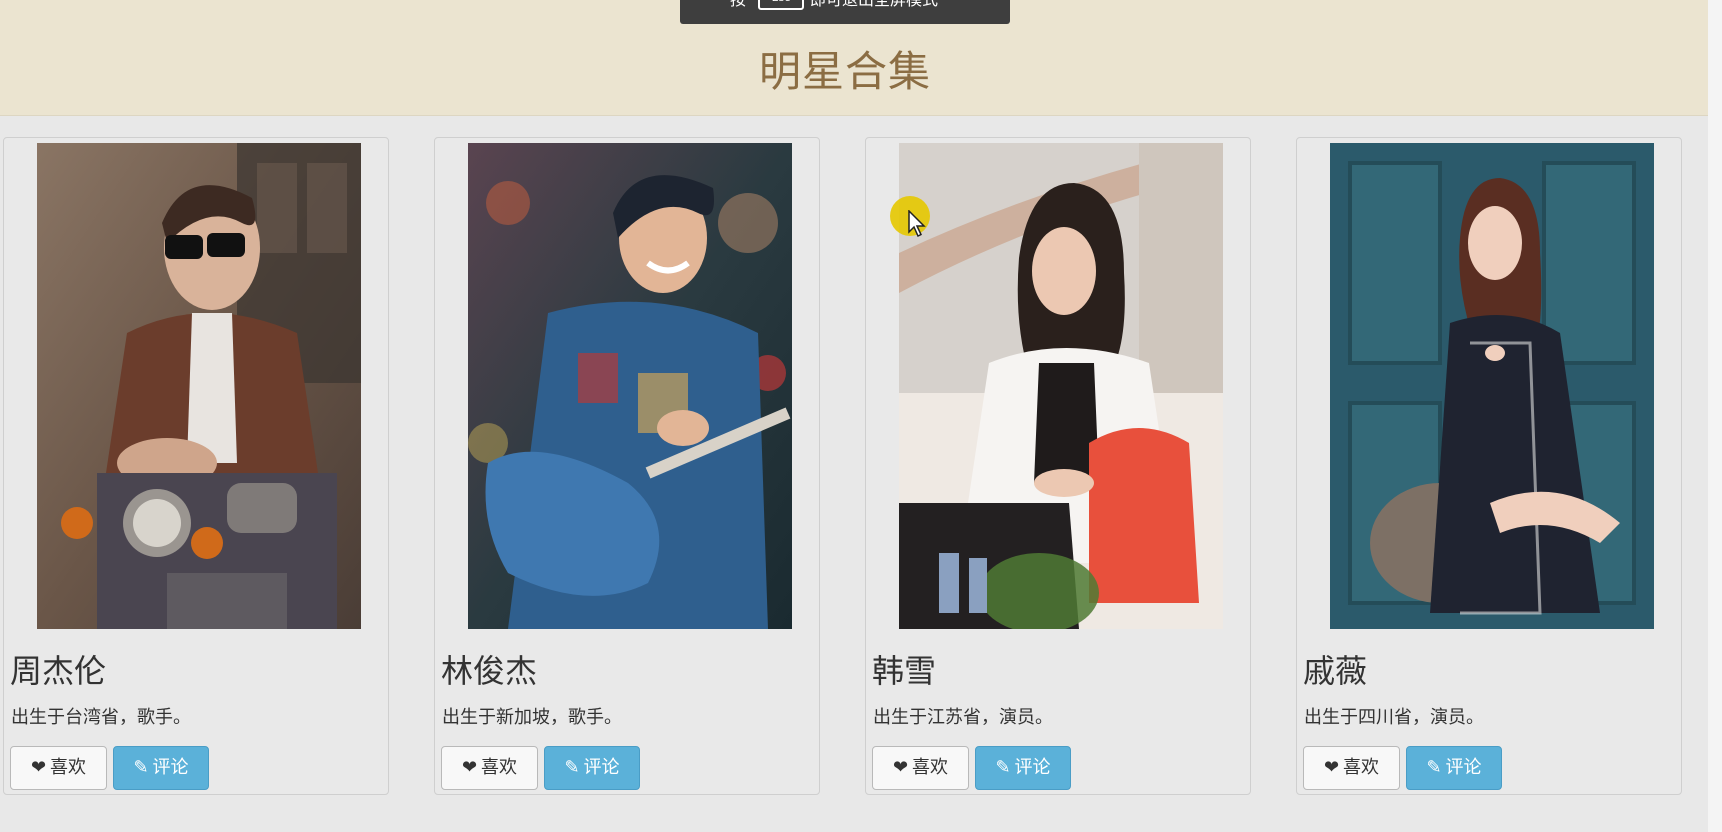  Describe the element at coordinates (917, 224) in the screenshot. I see `mouse-pointer-icon` at that location.